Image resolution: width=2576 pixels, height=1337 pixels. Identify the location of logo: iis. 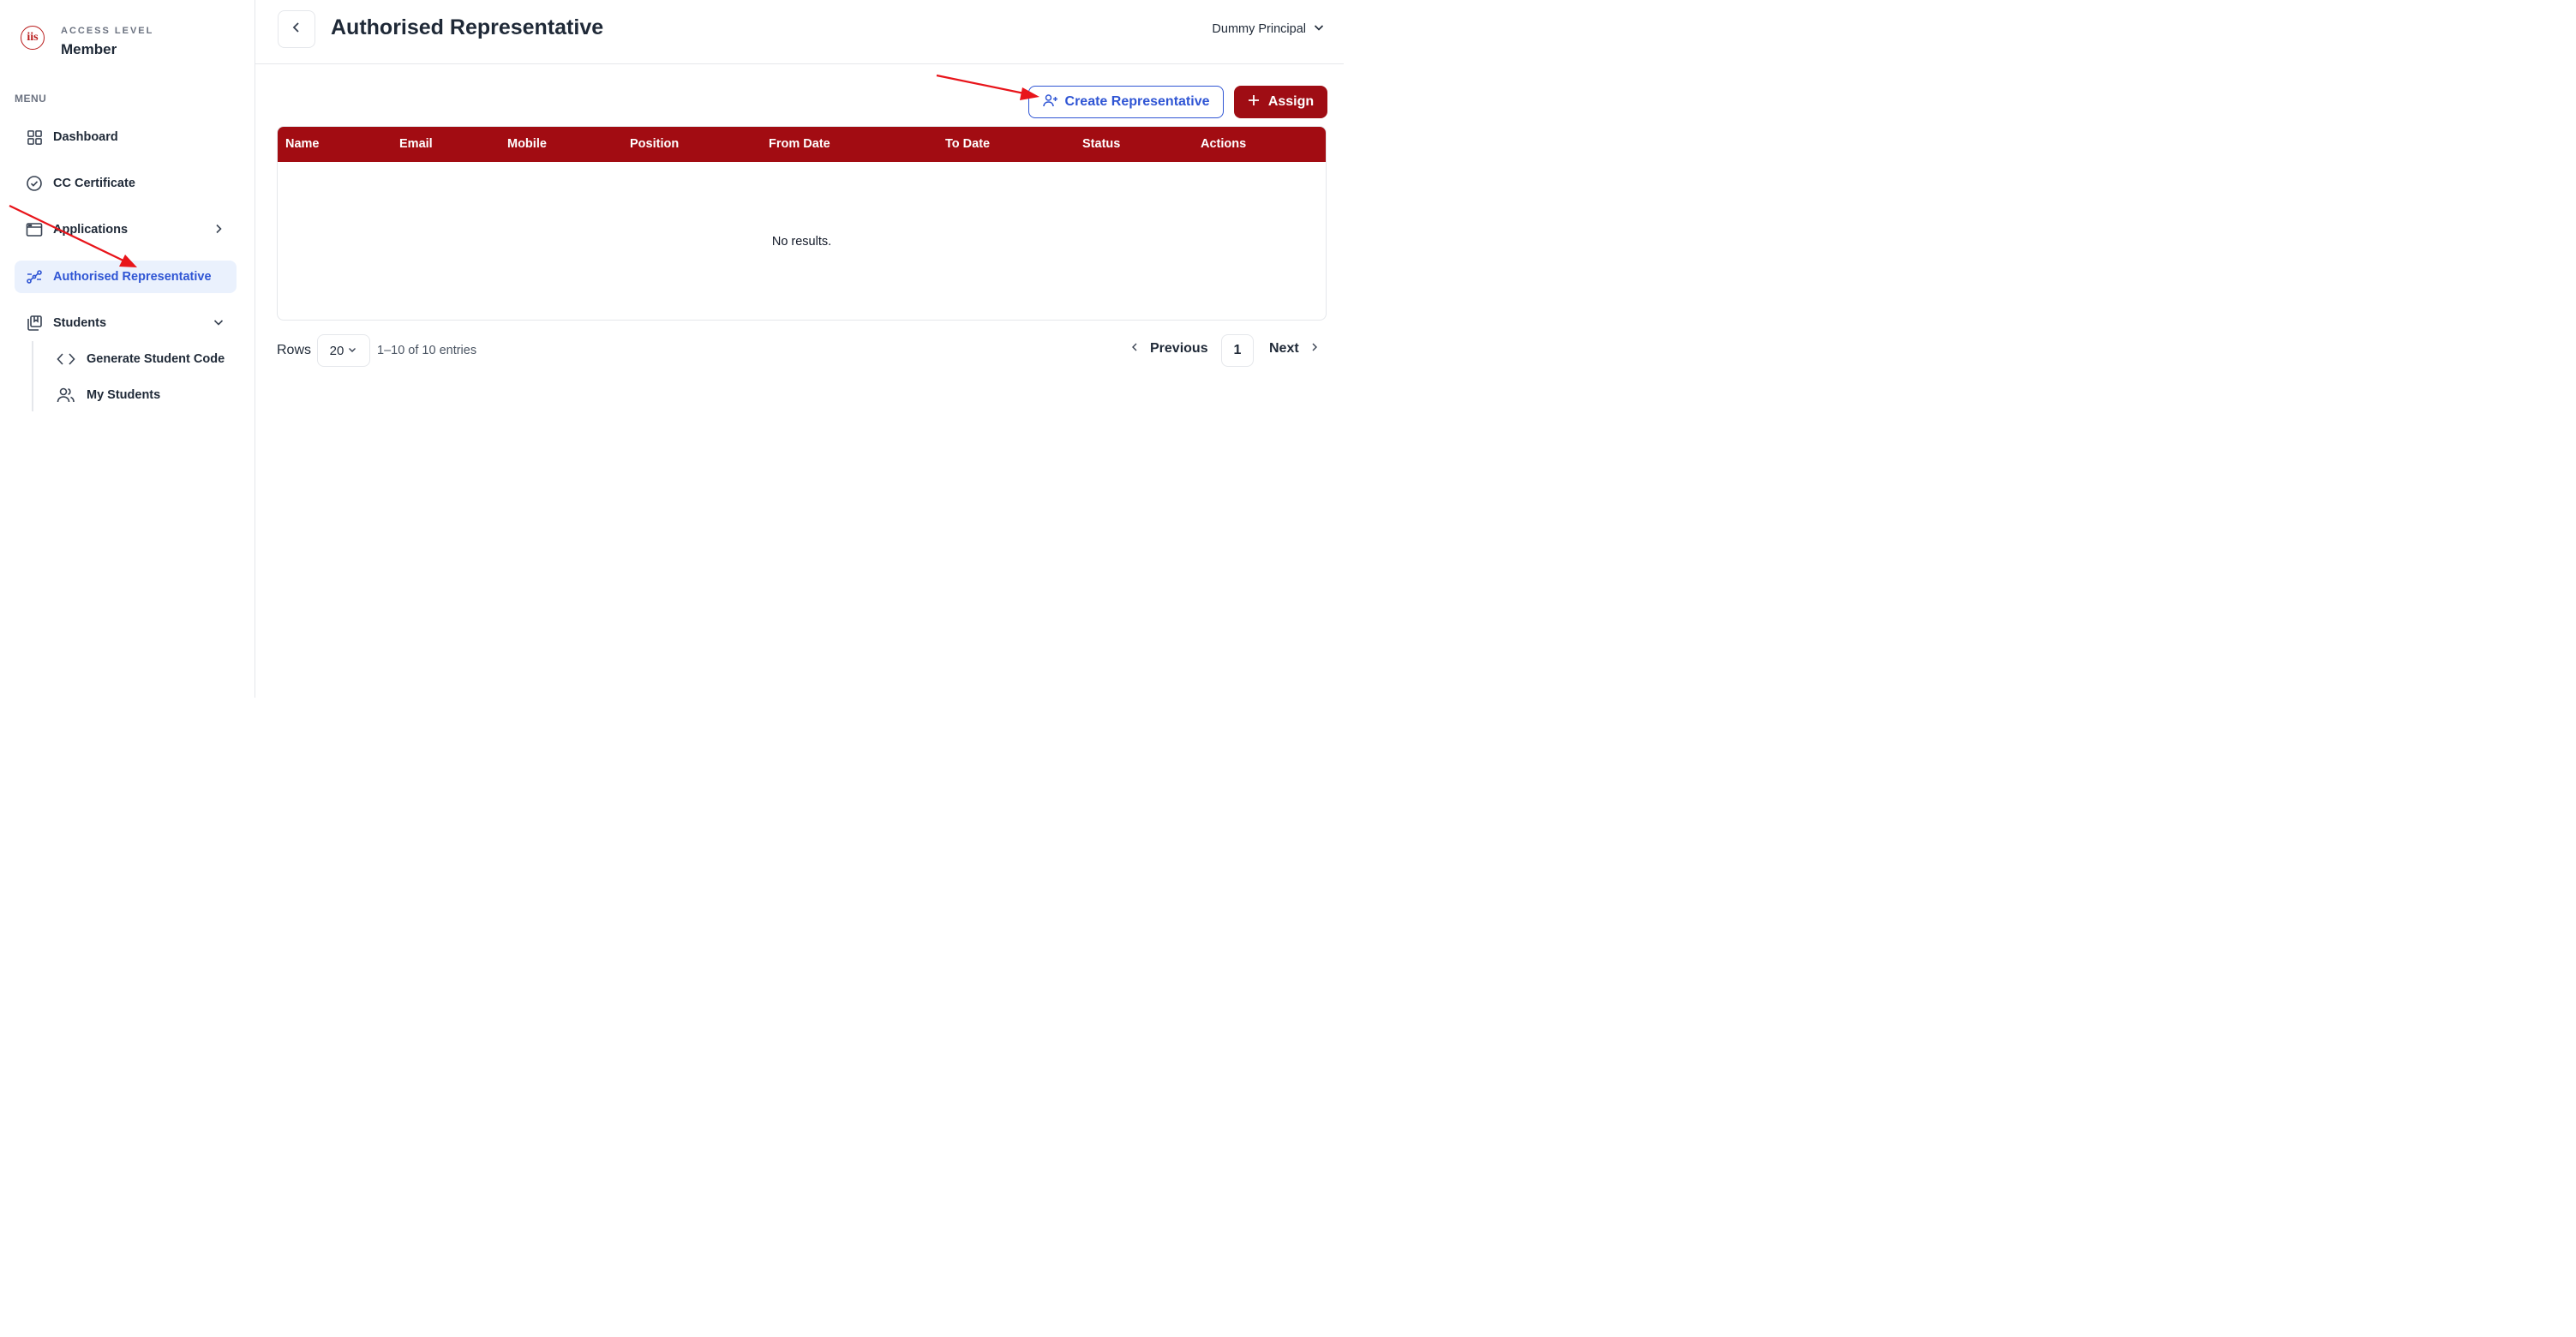
(33, 38).